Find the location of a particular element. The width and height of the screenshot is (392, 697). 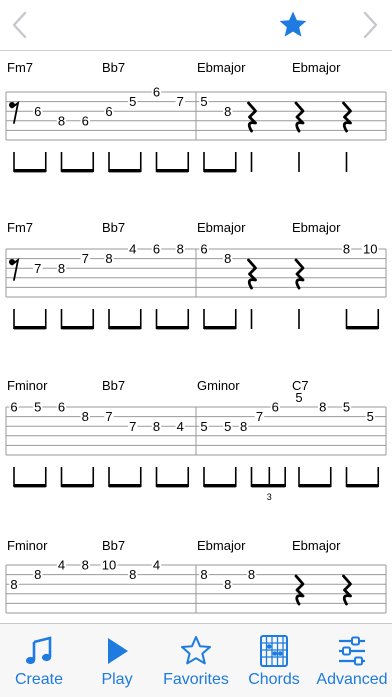

chevron-left-icon is located at coordinates (19, 25).